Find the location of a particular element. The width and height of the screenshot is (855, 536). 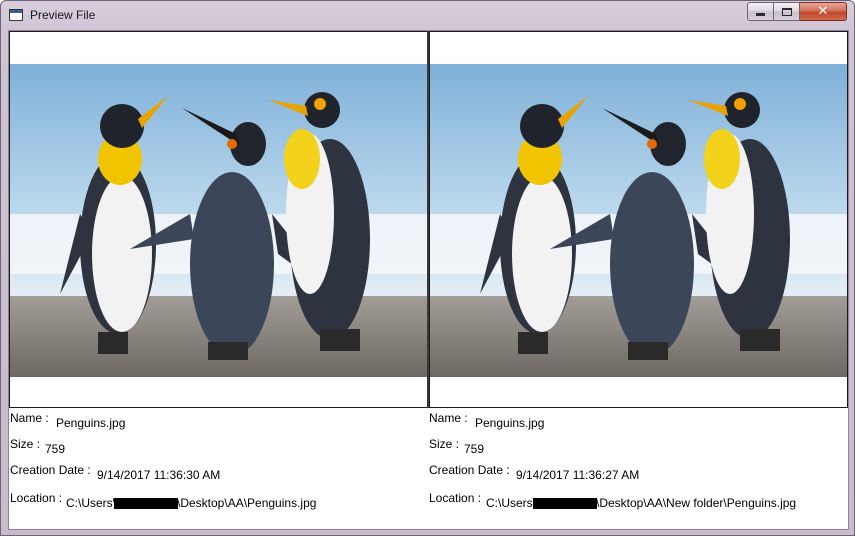

close-icon: ✕ is located at coordinates (823, 11).